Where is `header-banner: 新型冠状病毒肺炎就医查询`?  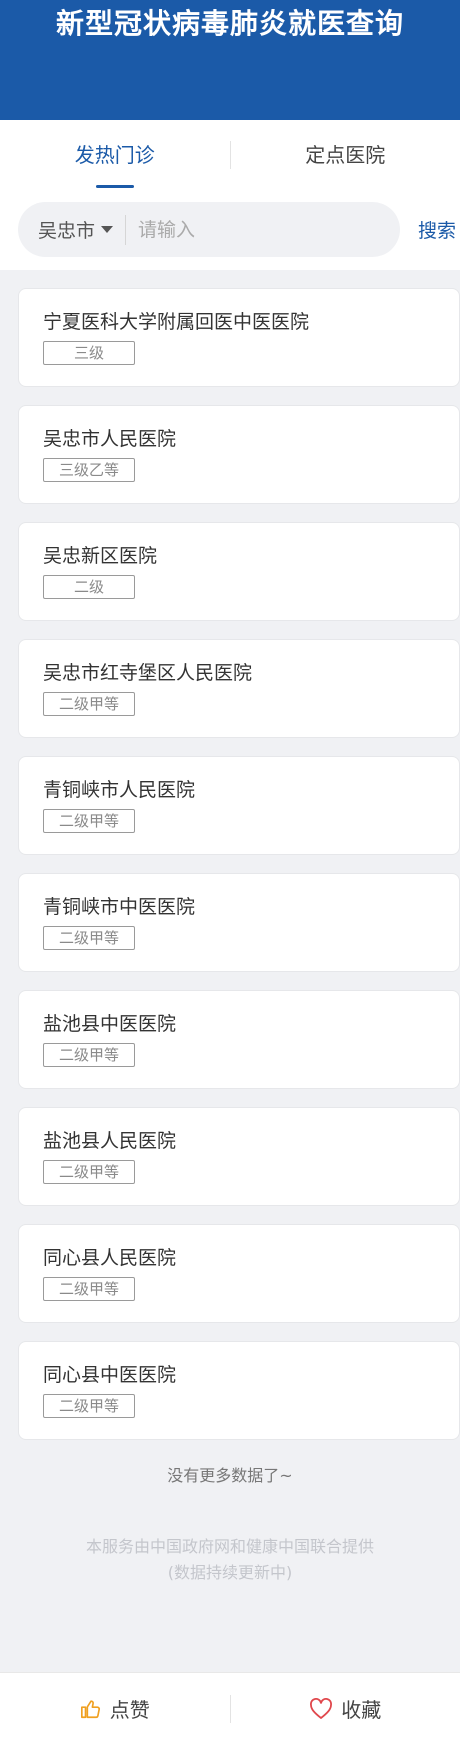 header-banner: 新型冠状病毒肺炎就医查询 is located at coordinates (230, 60).